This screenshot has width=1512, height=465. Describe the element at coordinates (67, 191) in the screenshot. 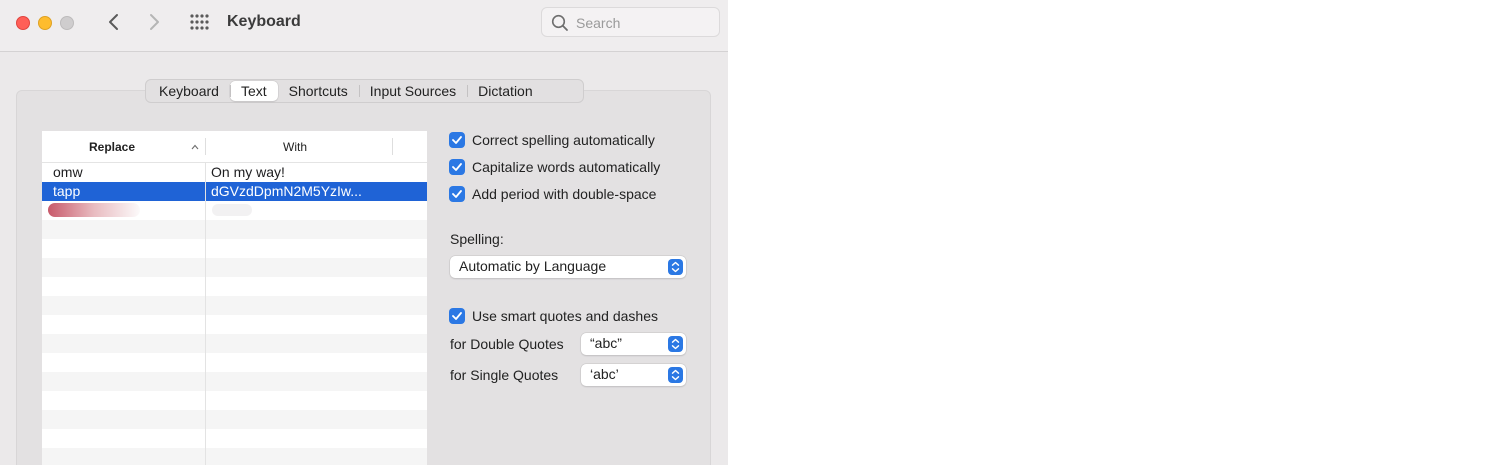

I see `replace-cell: tapp` at that location.